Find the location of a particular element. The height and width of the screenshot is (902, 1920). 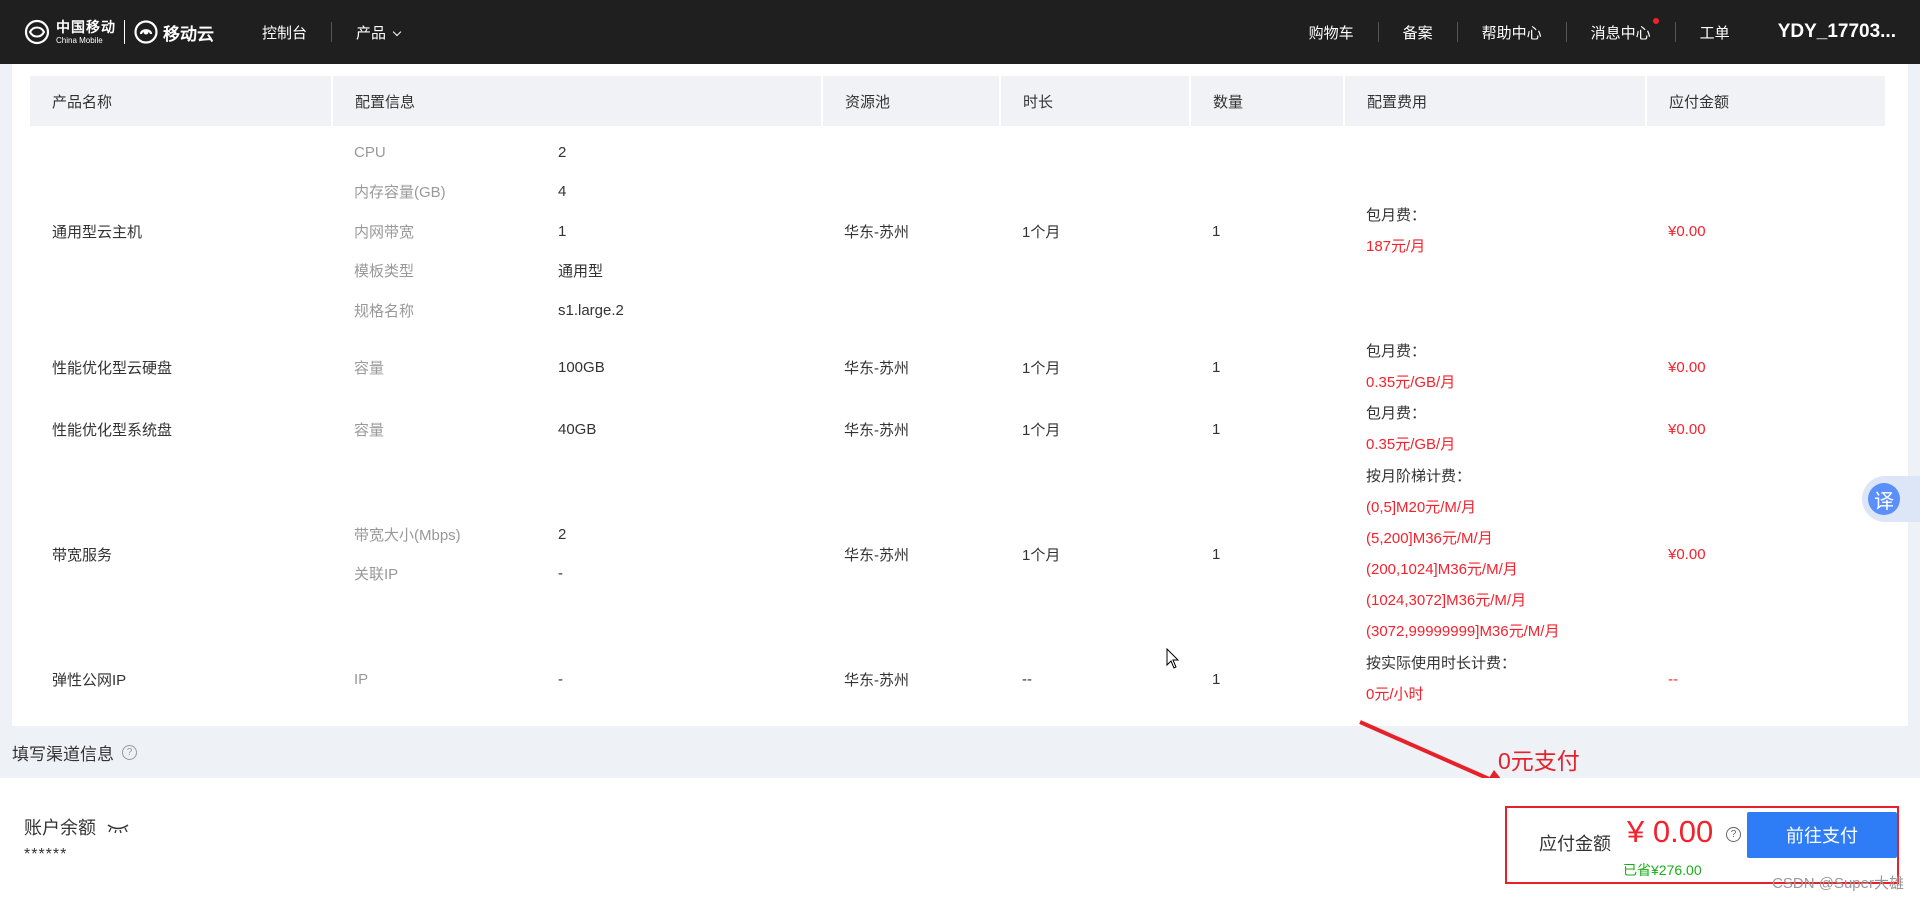

eye-closed-icon is located at coordinates (118, 829).